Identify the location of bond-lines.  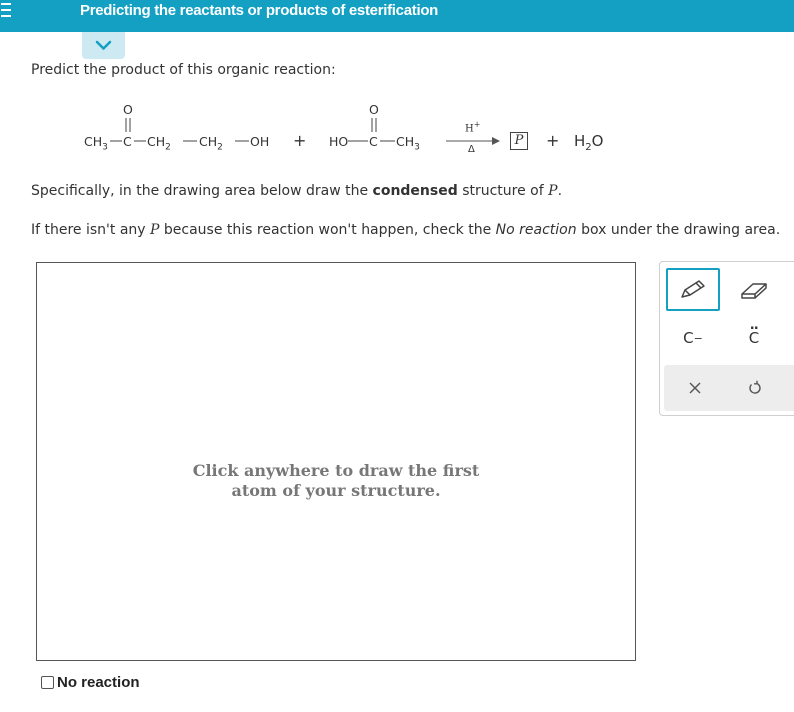
(305, 131).